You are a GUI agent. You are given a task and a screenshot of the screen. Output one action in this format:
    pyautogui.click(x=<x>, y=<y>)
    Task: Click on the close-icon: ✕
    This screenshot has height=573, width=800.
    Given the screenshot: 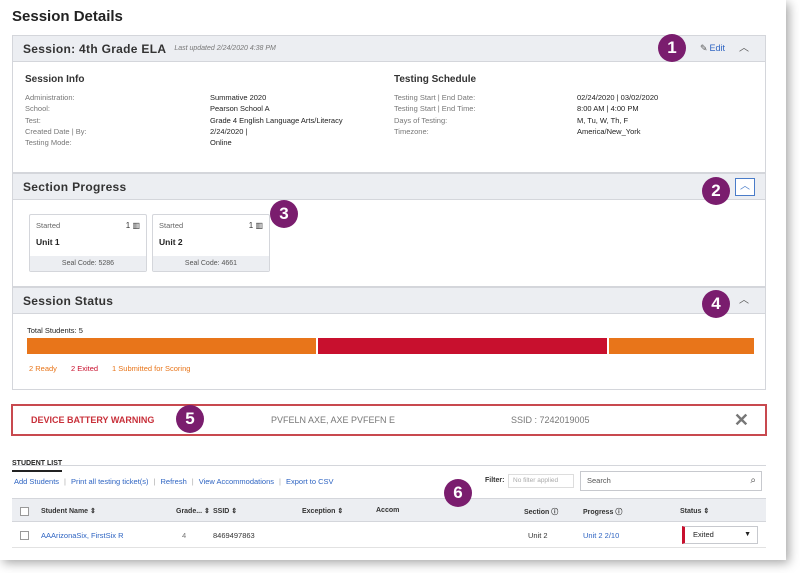 What is the action you would take?
    pyautogui.click(x=741, y=420)
    